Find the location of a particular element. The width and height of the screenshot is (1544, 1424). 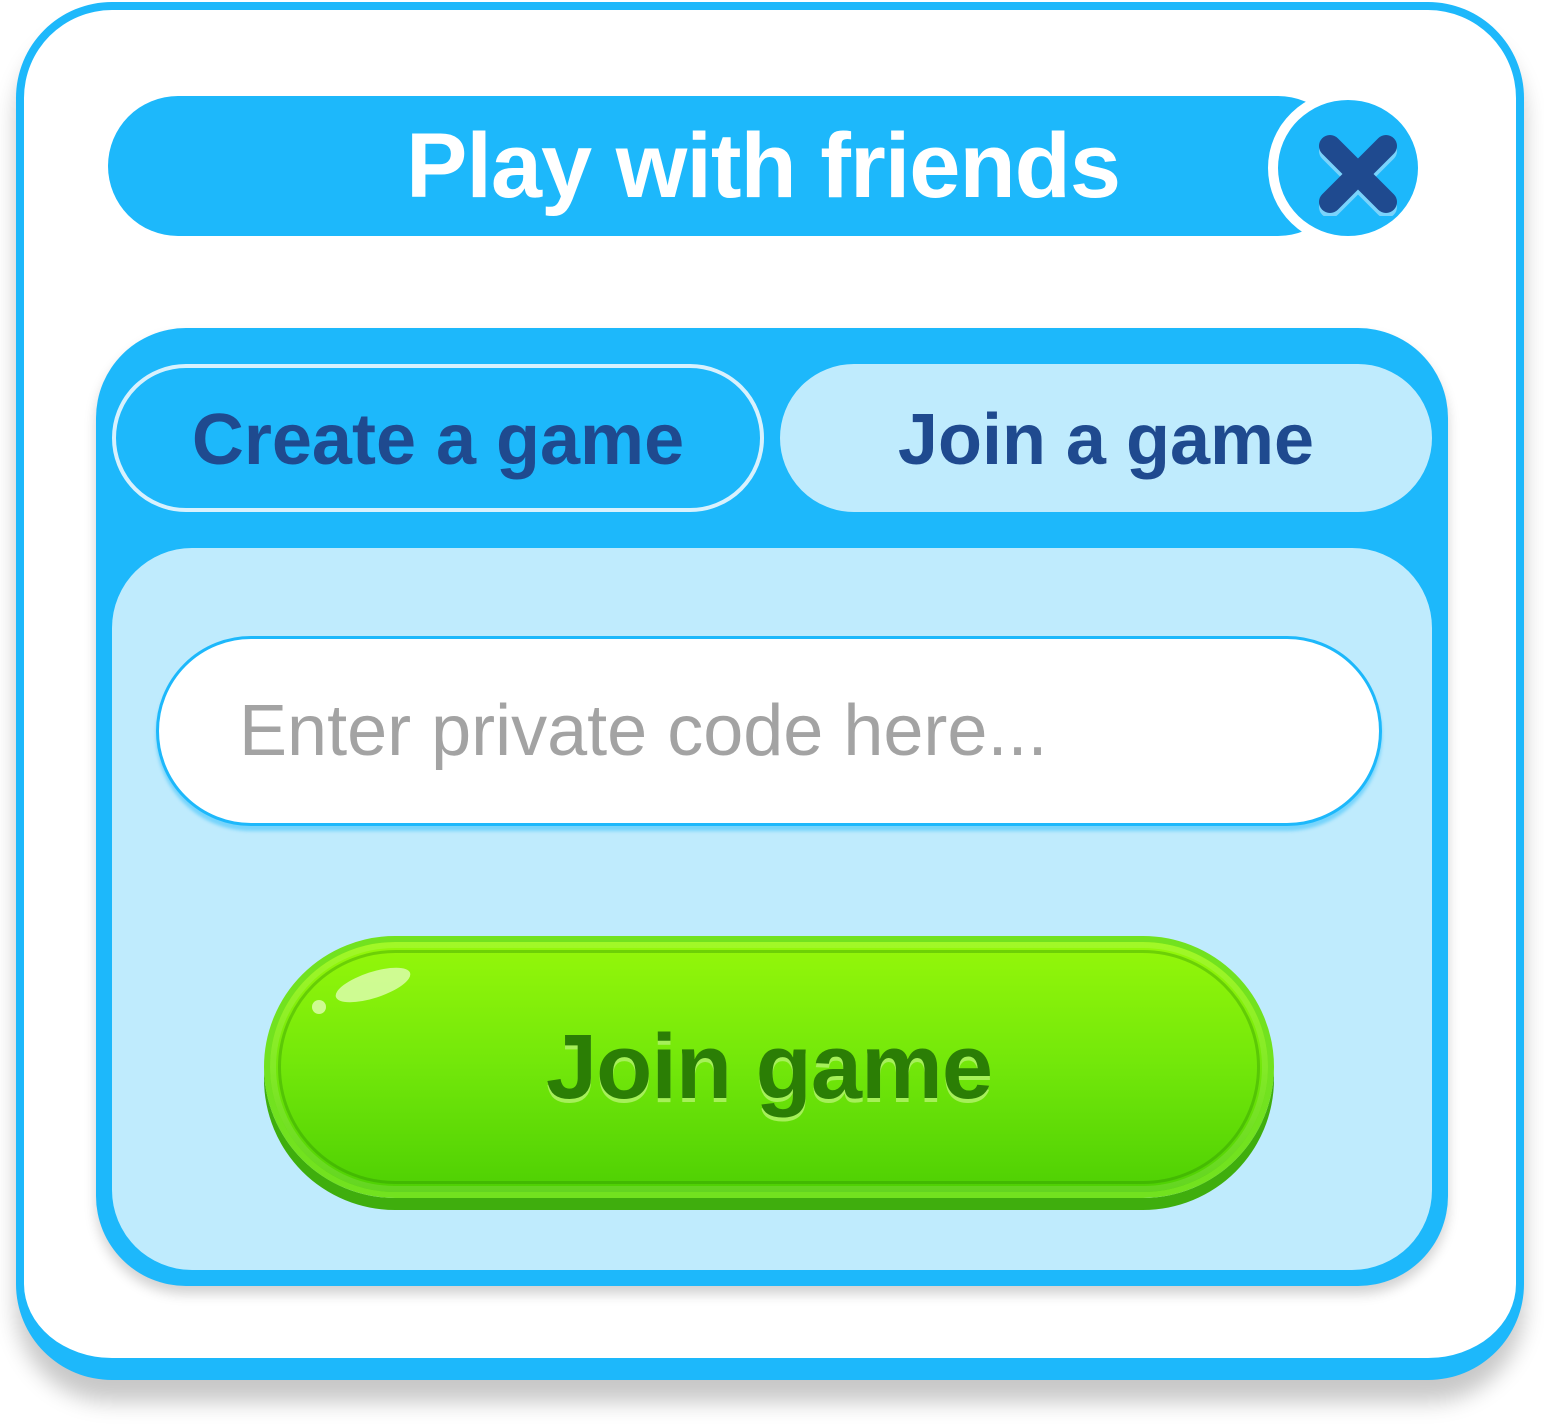

tab-join-game: Join a game is located at coordinates (1106, 438).